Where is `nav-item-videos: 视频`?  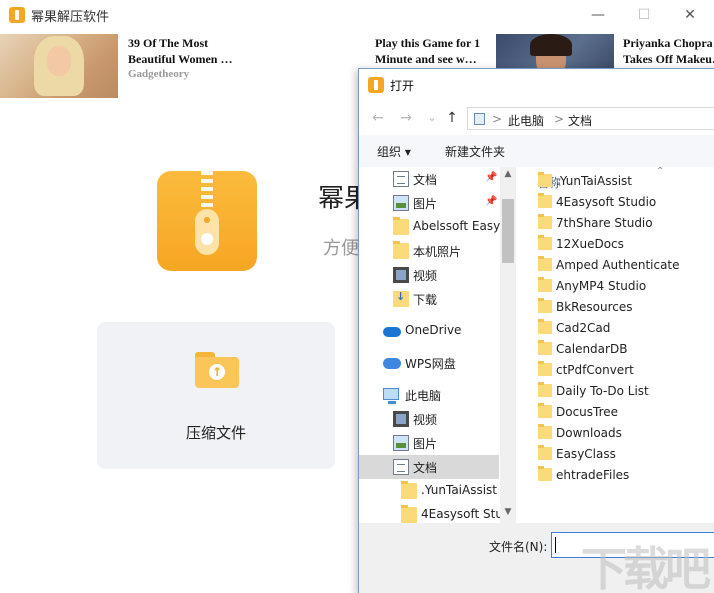 nav-item-videos: 视频 is located at coordinates (429, 275).